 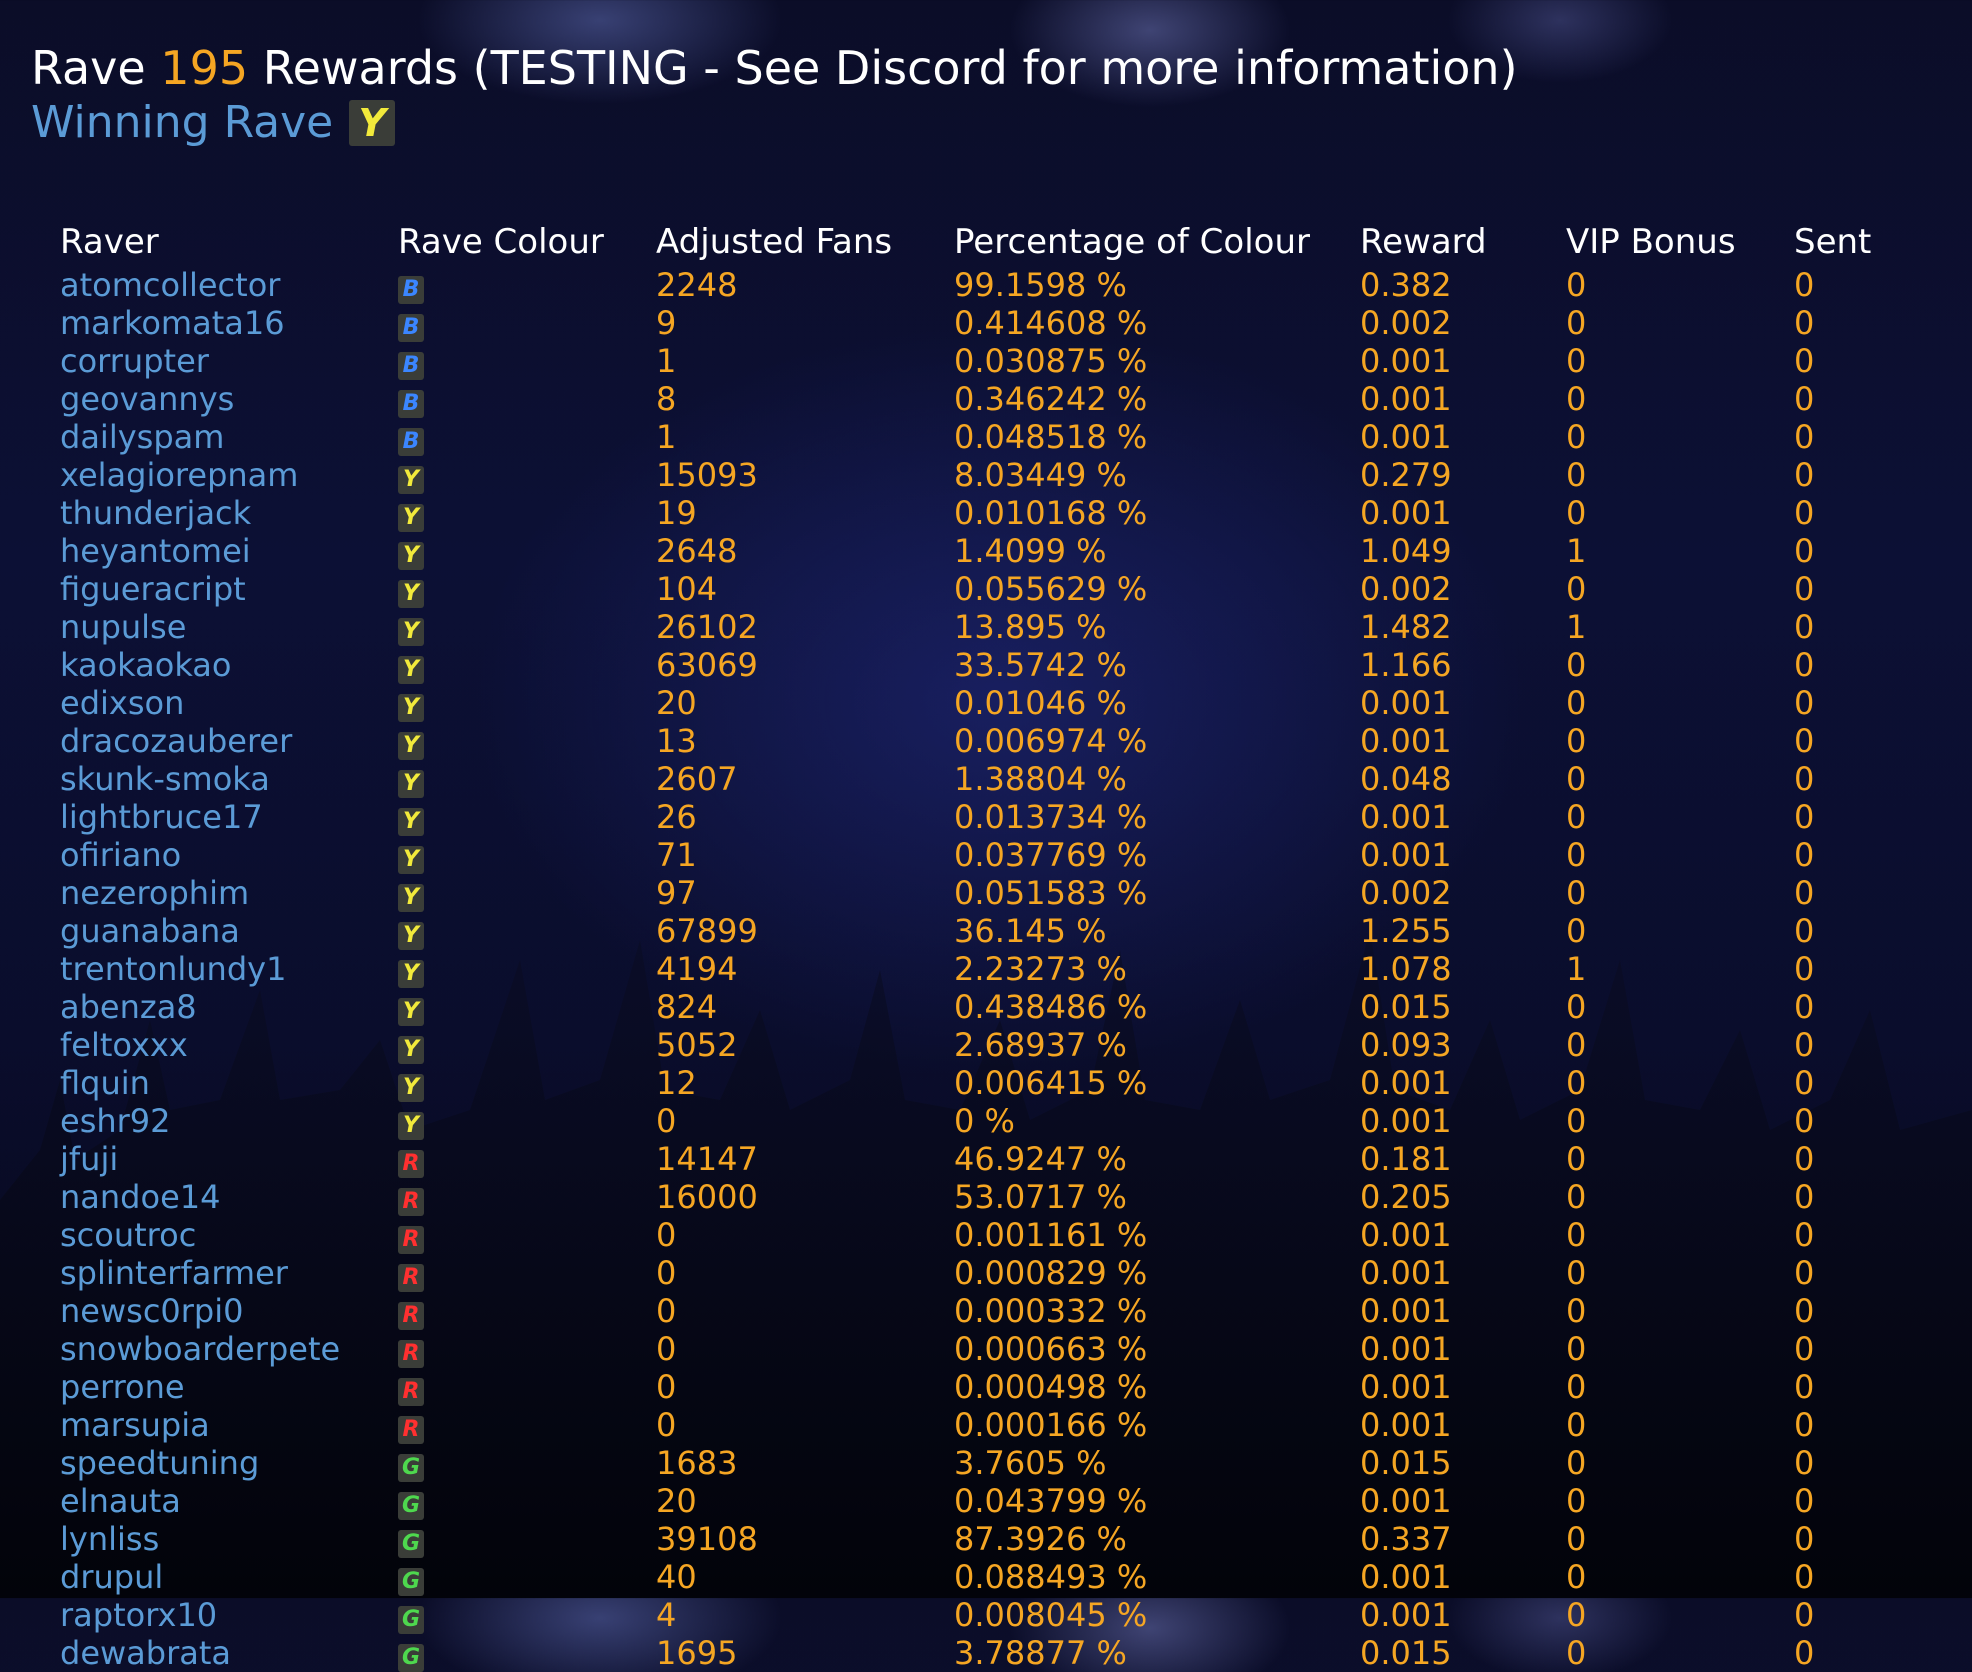 What do you see at coordinates (697, 779) in the screenshot?
I see `adjusted-fans: 2607` at bounding box center [697, 779].